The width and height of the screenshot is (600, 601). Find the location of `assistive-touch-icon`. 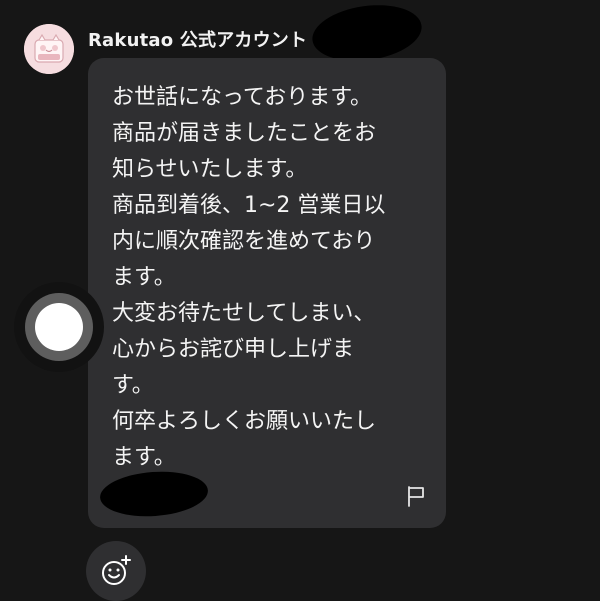

assistive-touch-icon is located at coordinates (59, 327).